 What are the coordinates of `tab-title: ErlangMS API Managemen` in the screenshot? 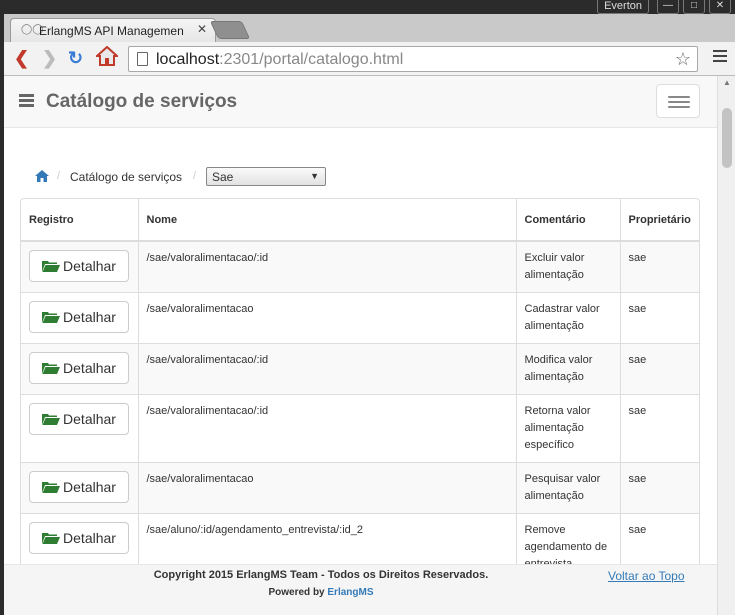 It's located at (111, 31).